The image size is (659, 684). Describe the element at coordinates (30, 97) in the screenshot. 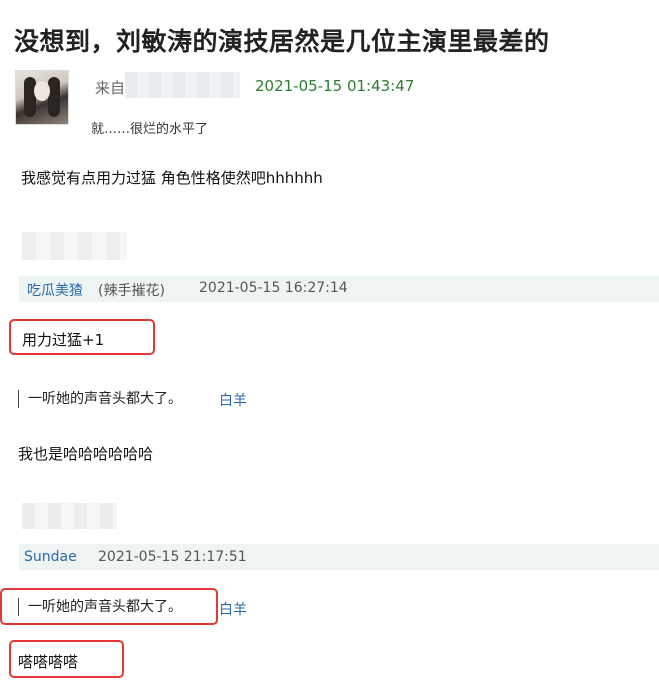

I see `avatar-hair-left` at that location.